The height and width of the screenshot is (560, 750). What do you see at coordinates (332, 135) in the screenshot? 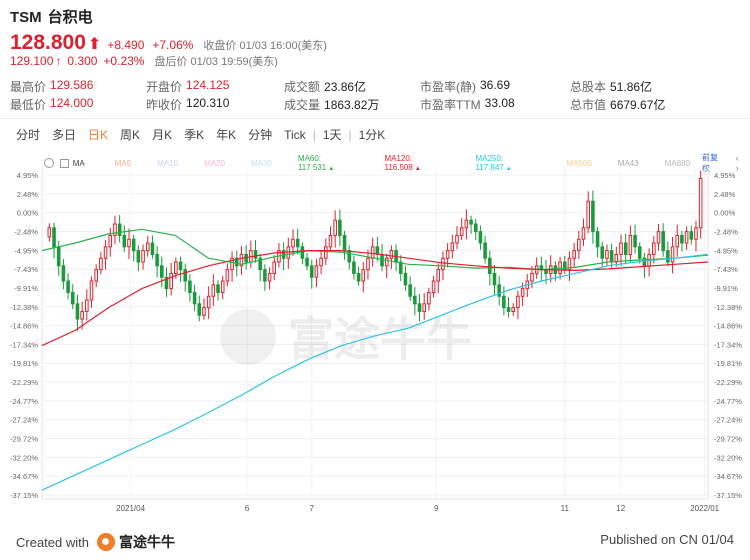
I see `period-select: 1天` at bounding box center [332, 135].